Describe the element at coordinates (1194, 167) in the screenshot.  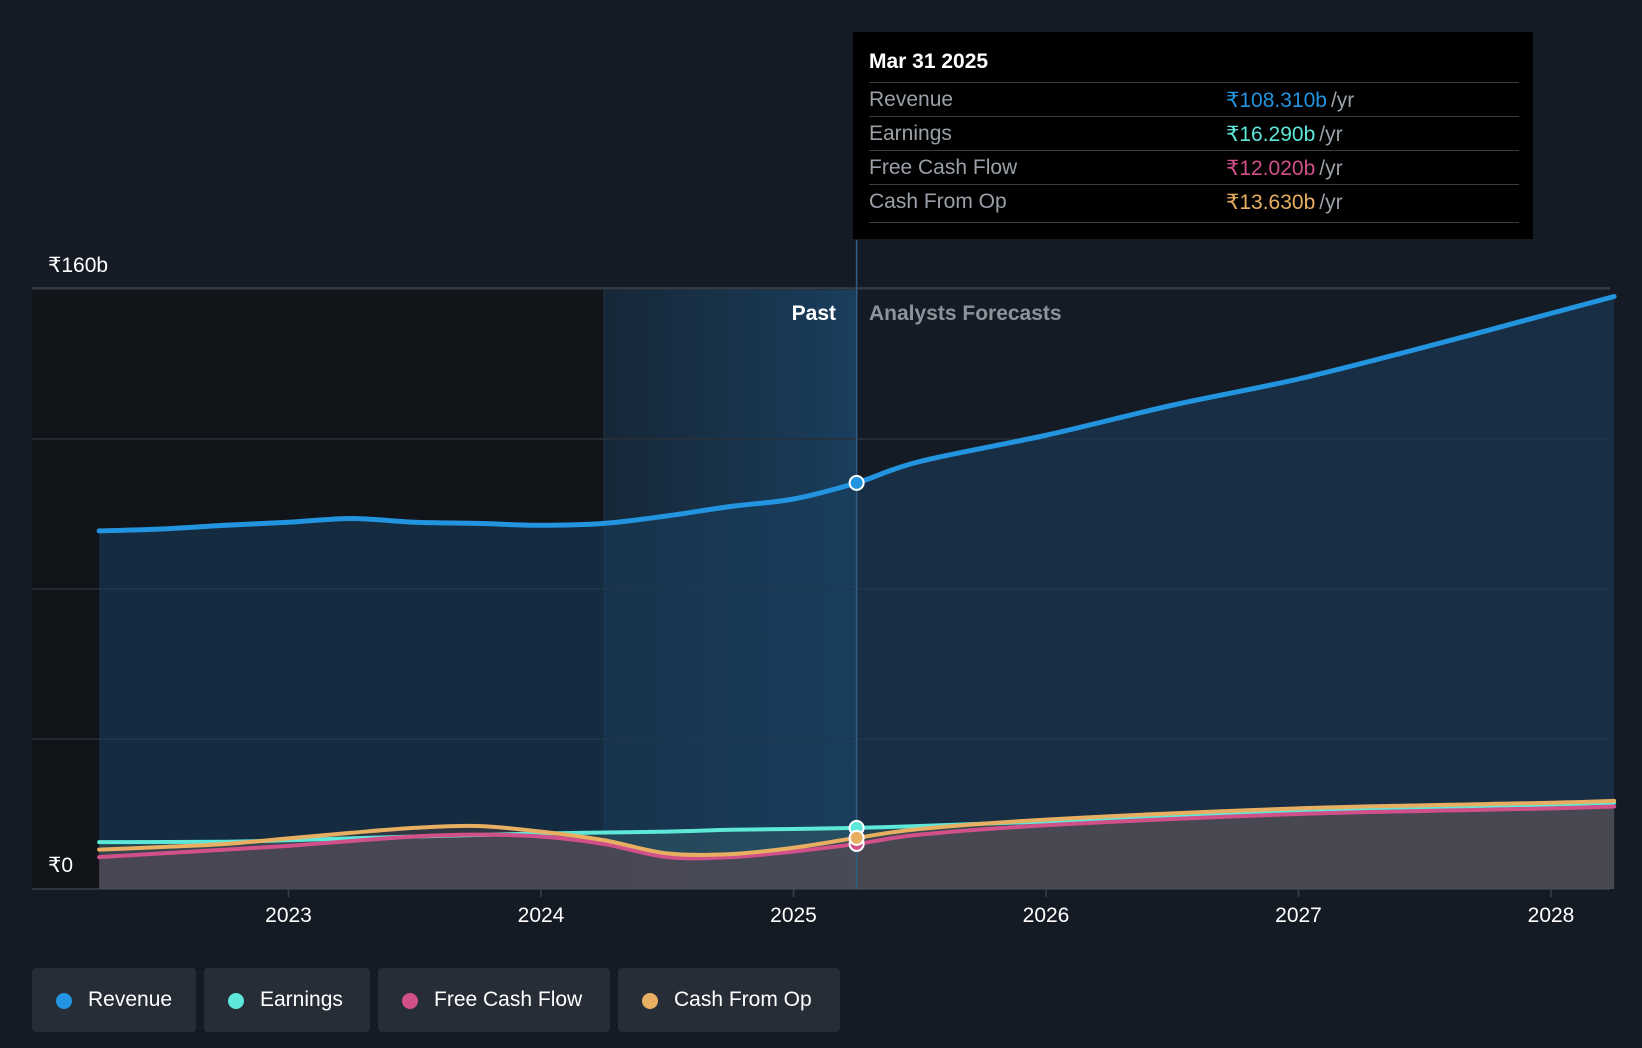
I see `tooltip-row-free-cash-flow: Free Cash Flow ₹12.020b/yr` at that location.